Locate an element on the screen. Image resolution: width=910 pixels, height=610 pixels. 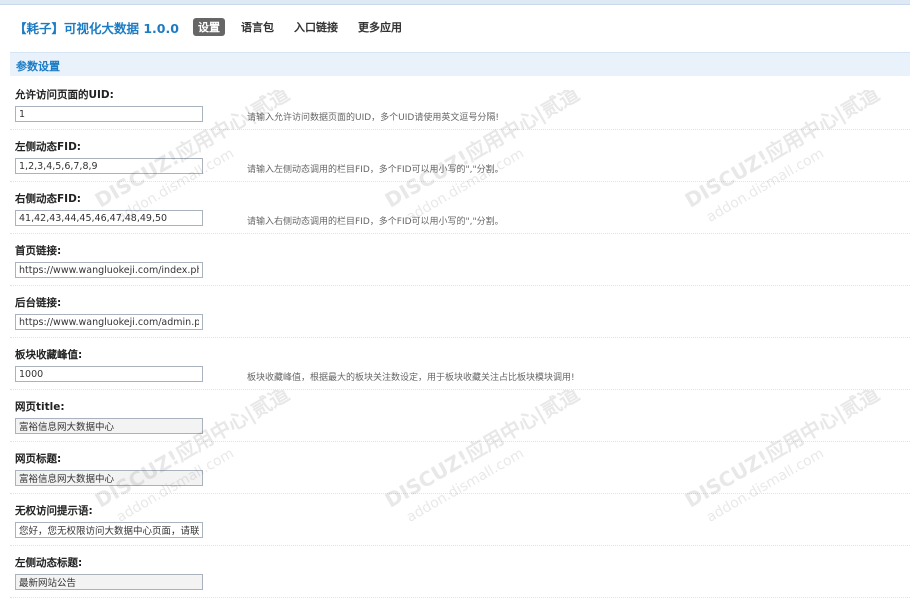
tab-language-pack: 语言包 is located at coordinates (257, 27).